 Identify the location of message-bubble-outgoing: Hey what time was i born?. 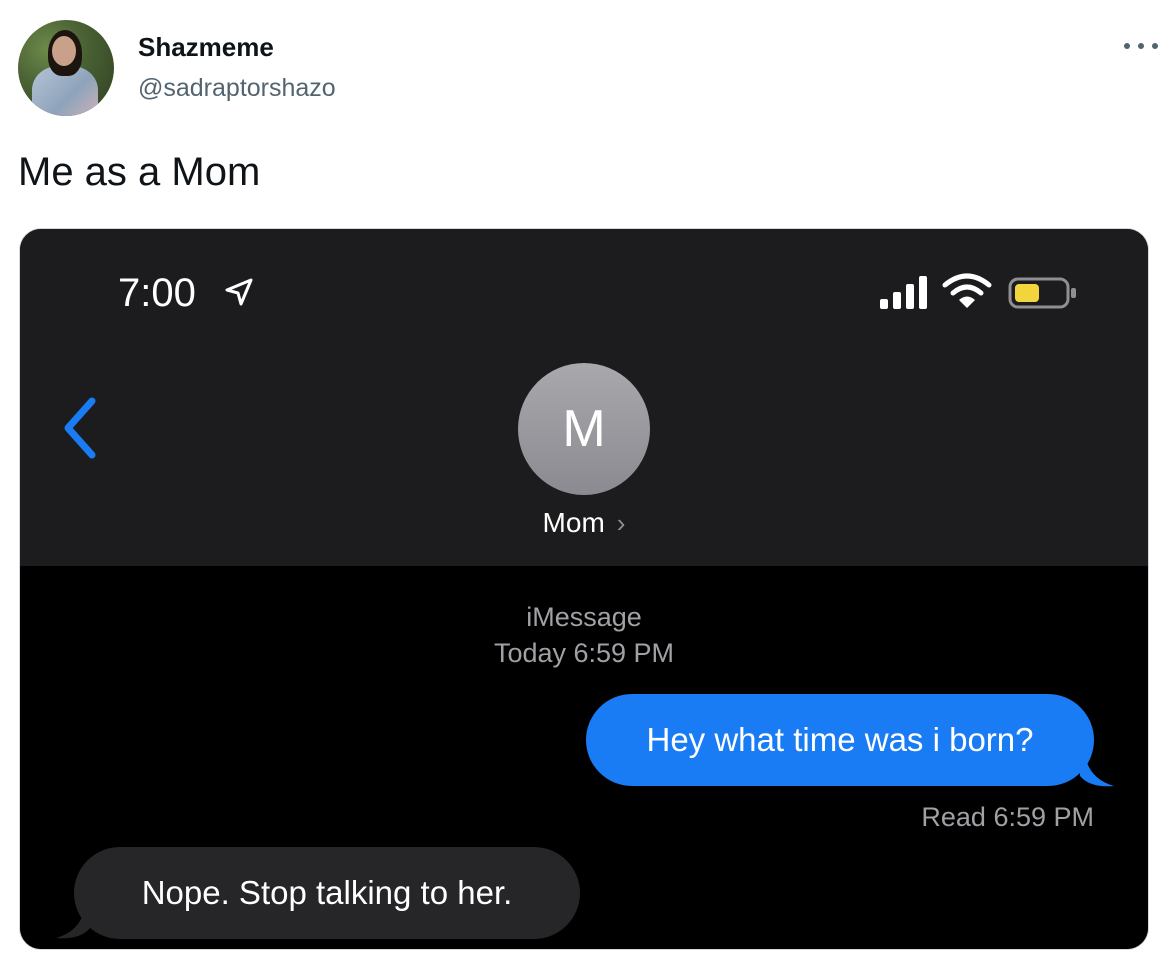
(840, 740).